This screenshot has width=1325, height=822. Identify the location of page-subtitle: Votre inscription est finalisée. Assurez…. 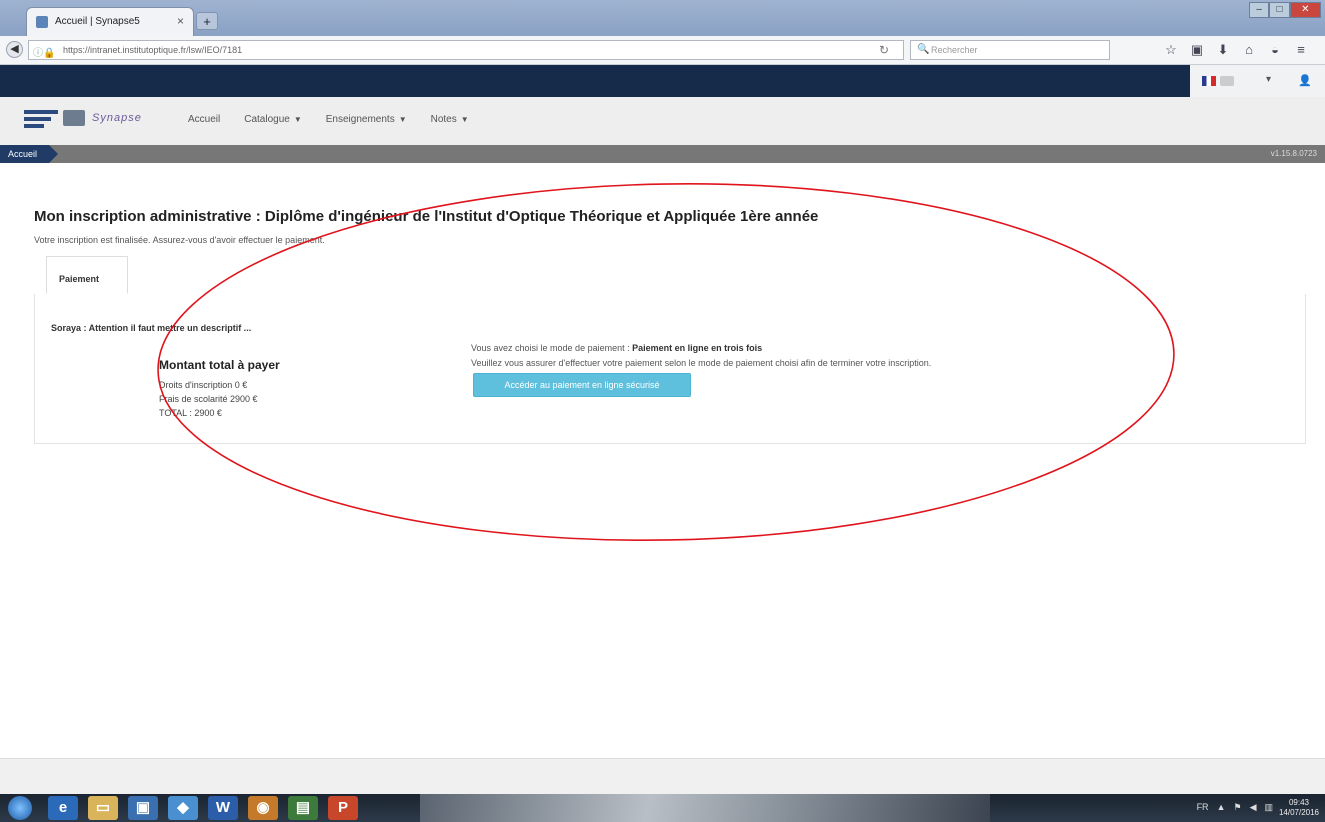
(179, 240).